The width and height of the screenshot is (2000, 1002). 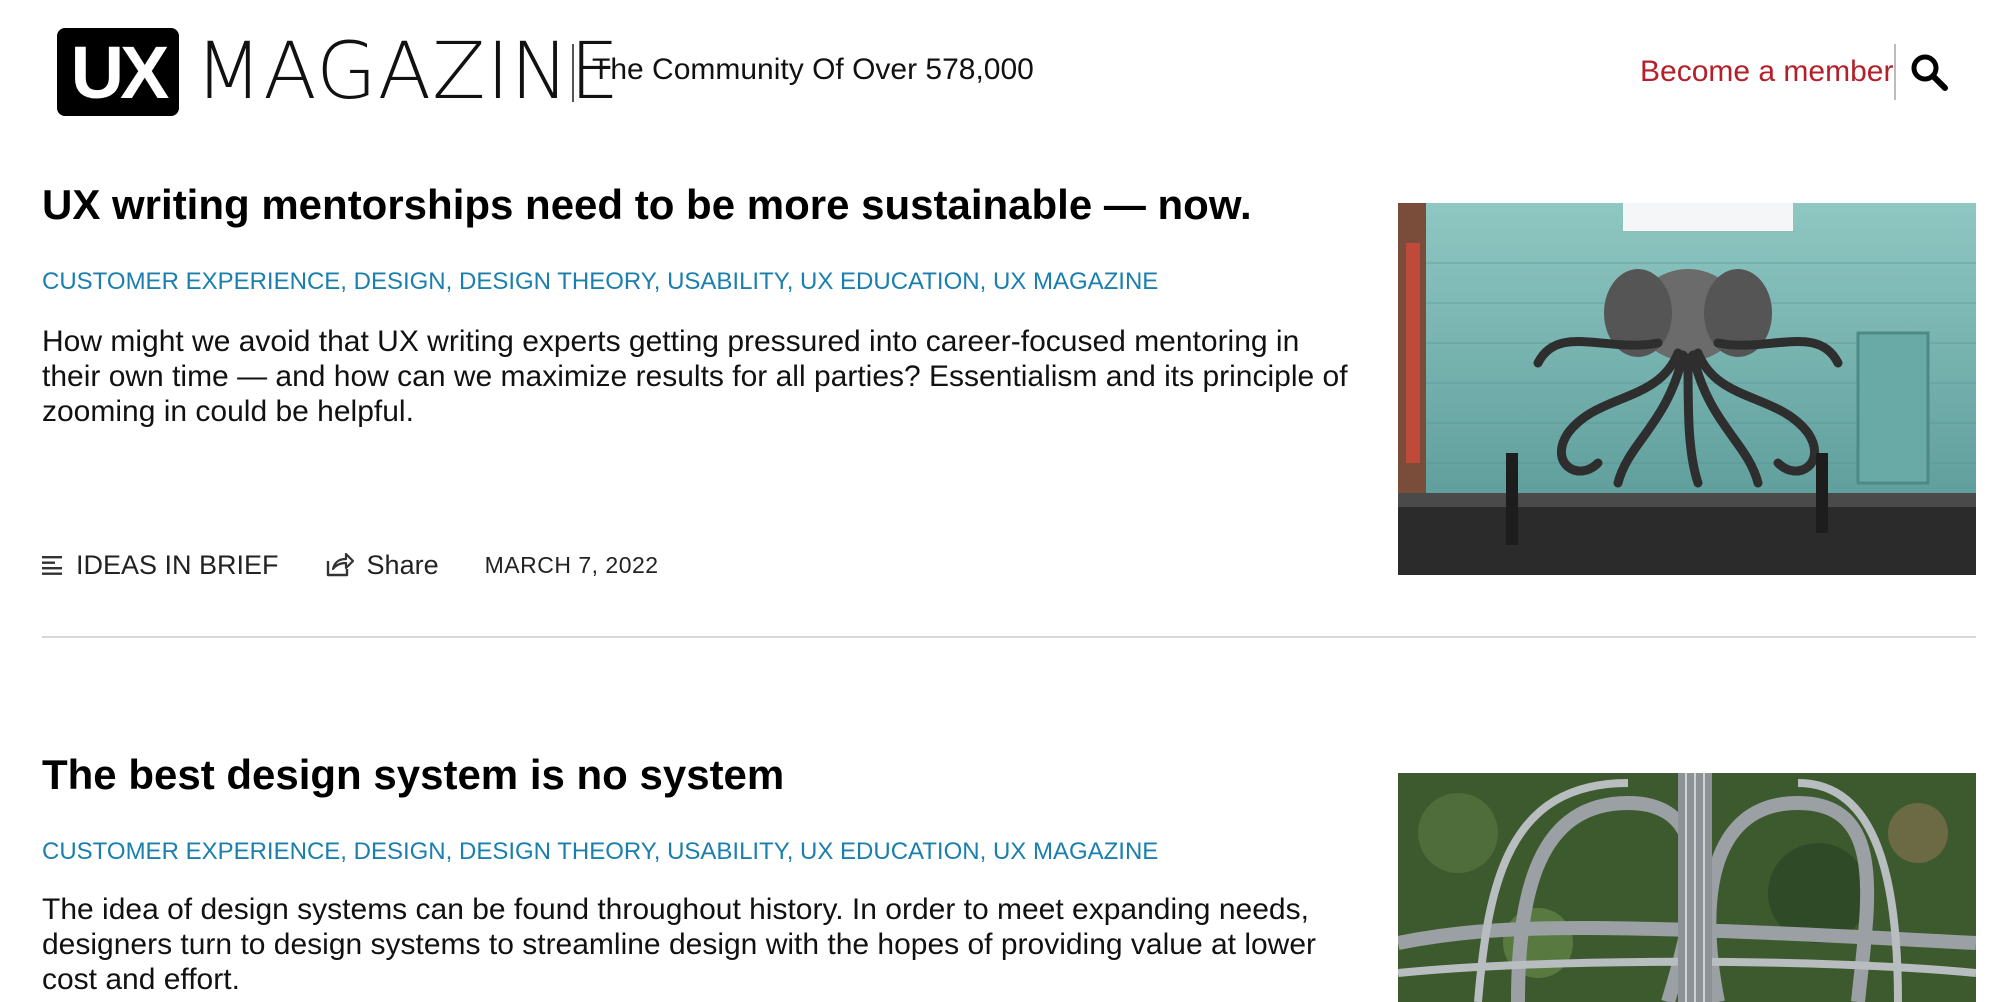 I want to click on list-icon, so click(x=53, y=565).